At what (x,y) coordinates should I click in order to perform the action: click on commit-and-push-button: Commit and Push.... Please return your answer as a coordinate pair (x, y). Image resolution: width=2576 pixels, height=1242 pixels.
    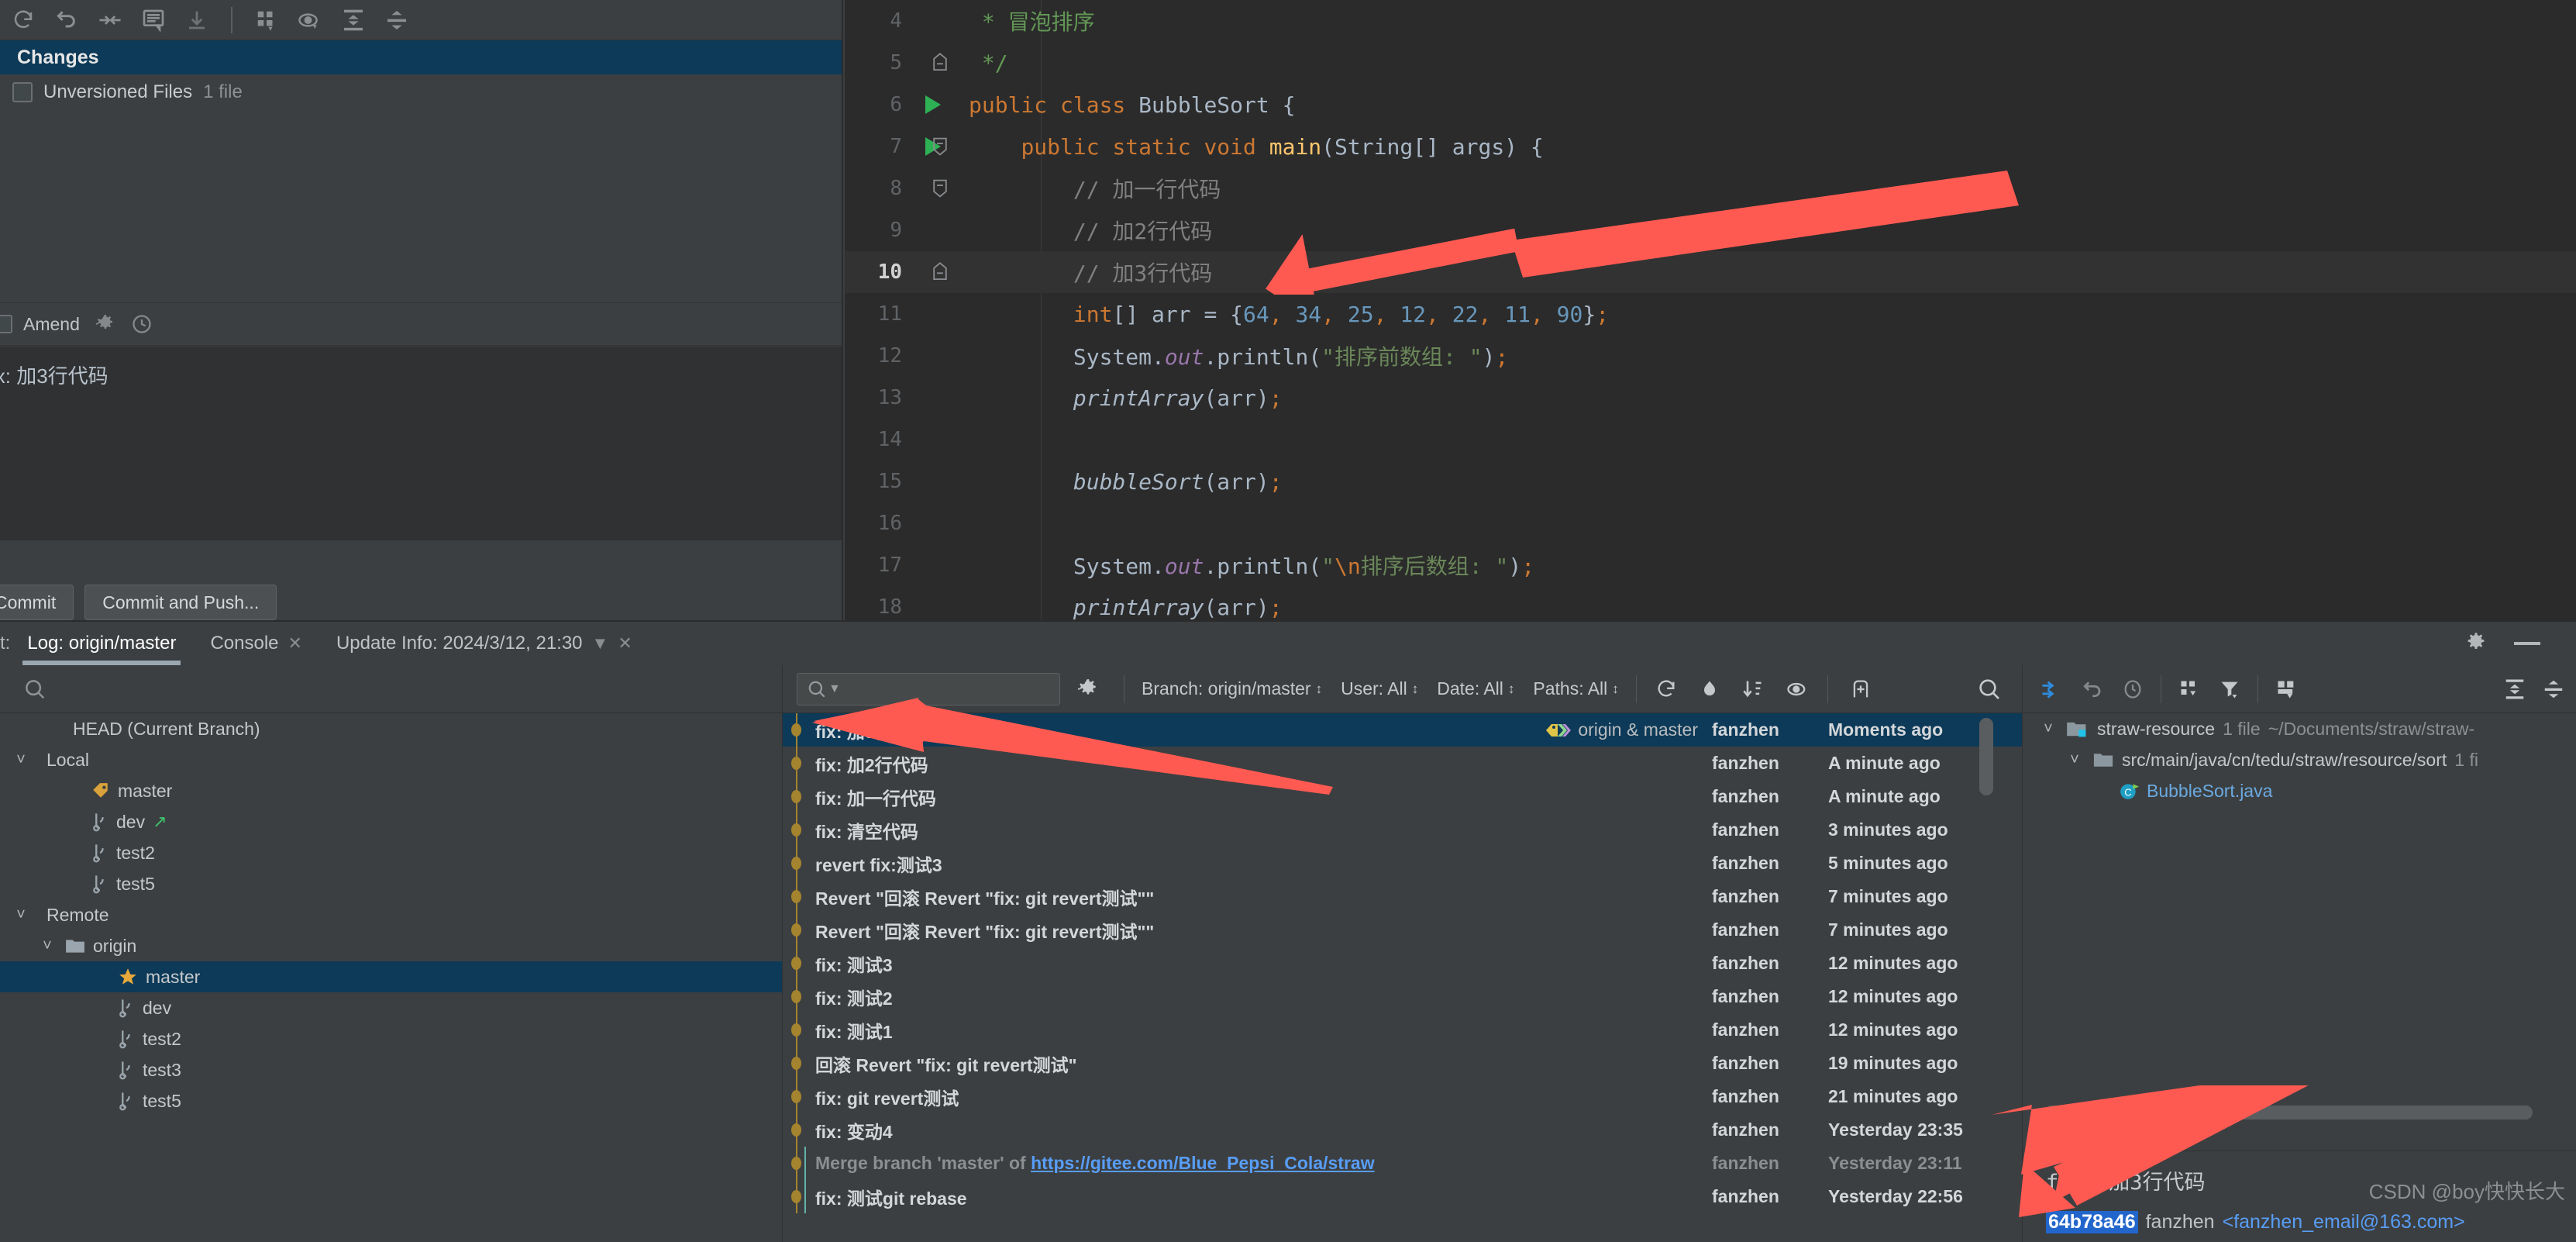
    Looking at the image, I should click on (180, 602).